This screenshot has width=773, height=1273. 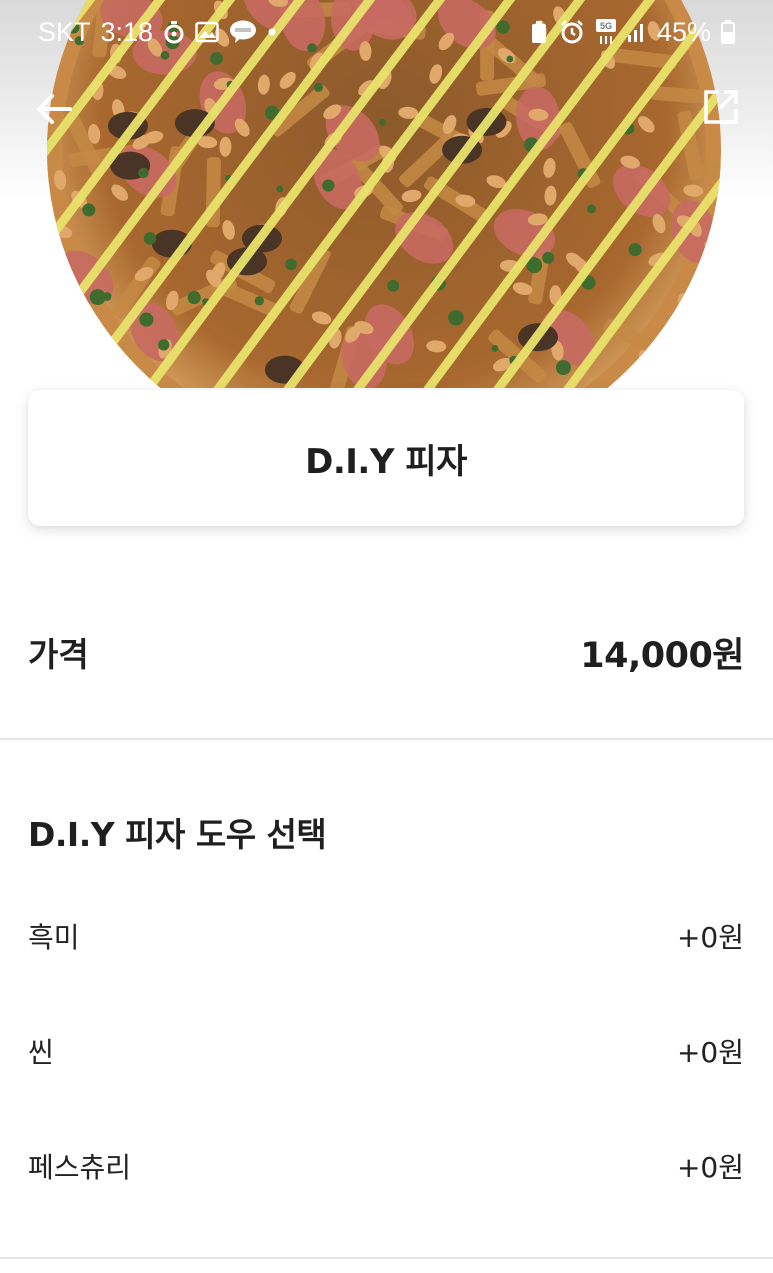 I want to click on option-name: 씬, so click(x=41, y=1052).